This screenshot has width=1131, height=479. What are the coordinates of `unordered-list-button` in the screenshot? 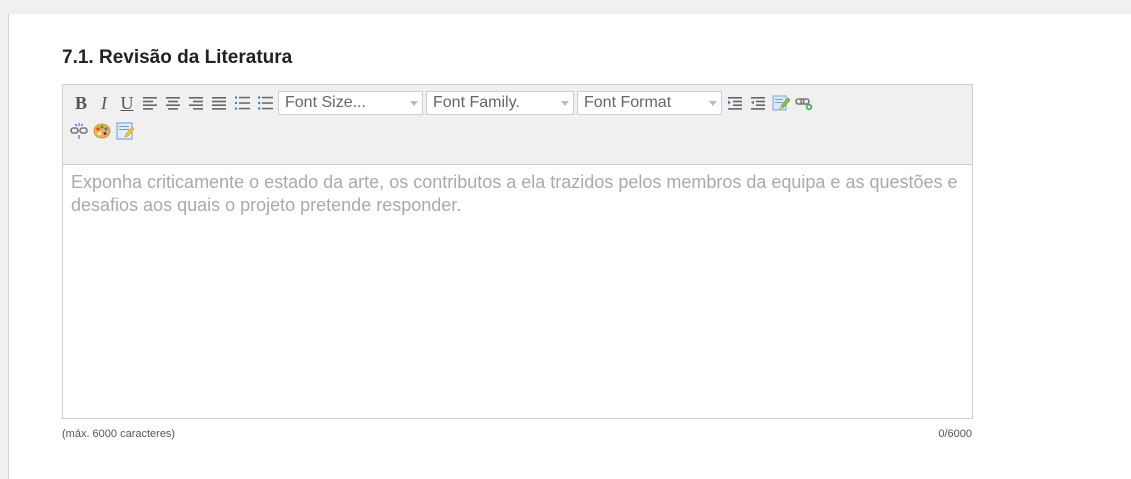 It's located at (265, 103).